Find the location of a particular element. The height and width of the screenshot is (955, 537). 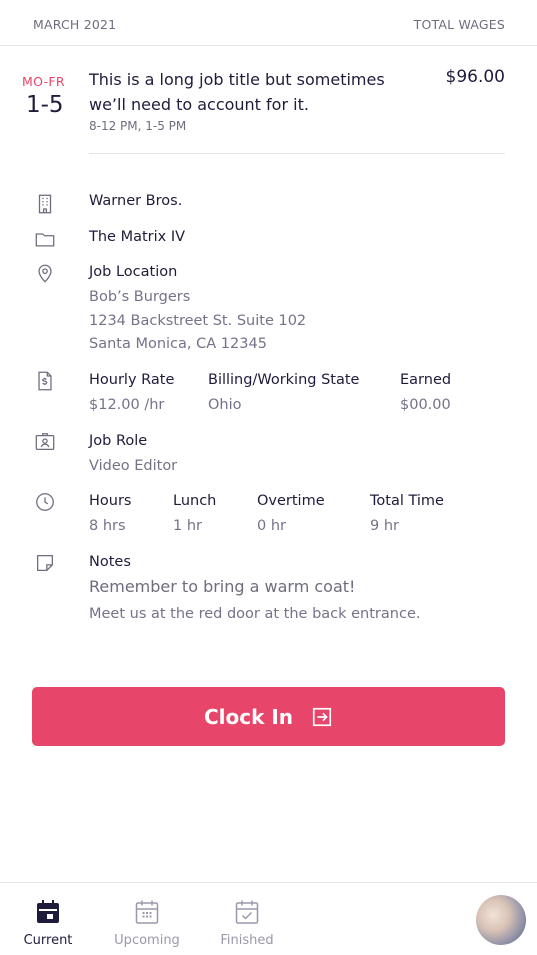

tab-finished-label: Finished is located at coordinates (247, 940).